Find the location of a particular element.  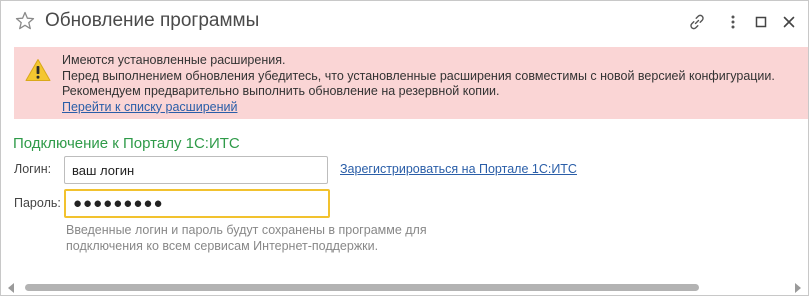

section-title: Подключение к Порталу 1С:ИТС is located at coordinates (126, 143).